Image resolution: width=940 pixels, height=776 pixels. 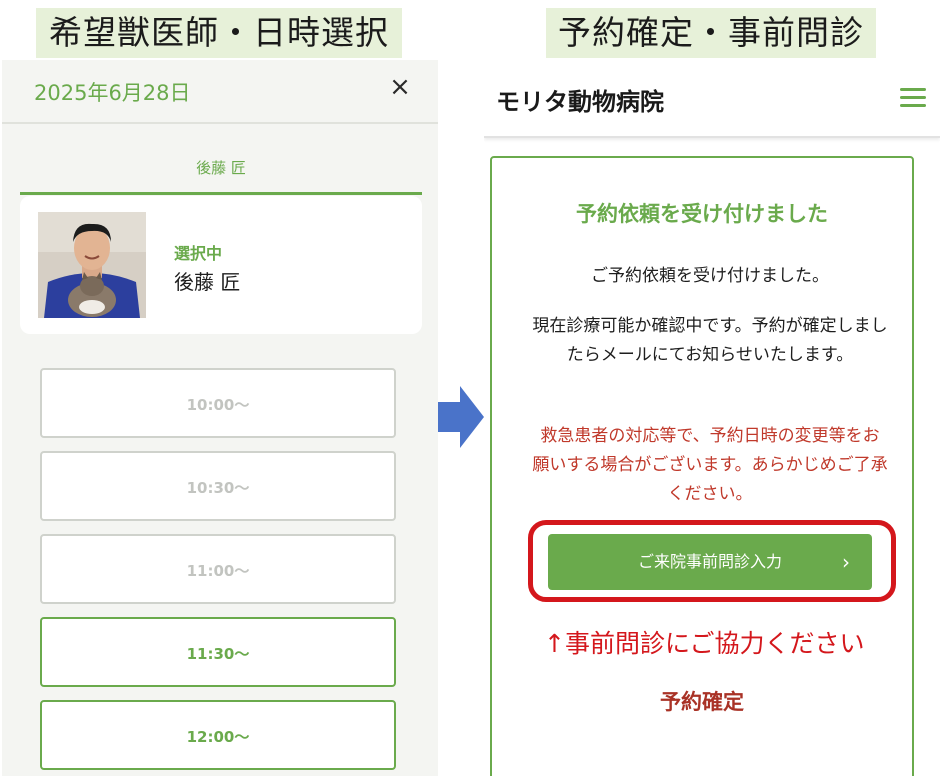 I want to click on clinic-name: モリタ動物病院, so click(x=580, y=102).